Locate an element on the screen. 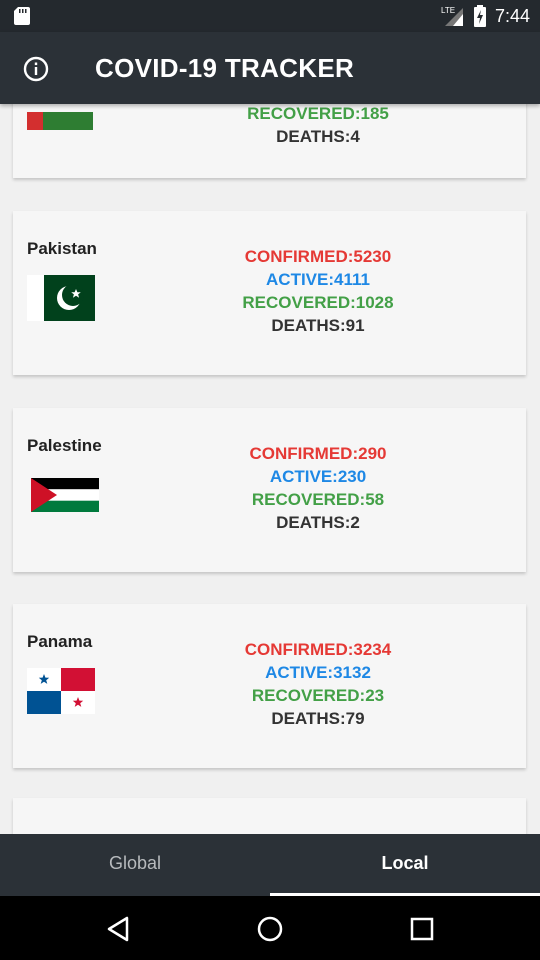 The image size is (540, 960). confirmed-count: CONFIRMED:290 is located at coordinates (318, 453).